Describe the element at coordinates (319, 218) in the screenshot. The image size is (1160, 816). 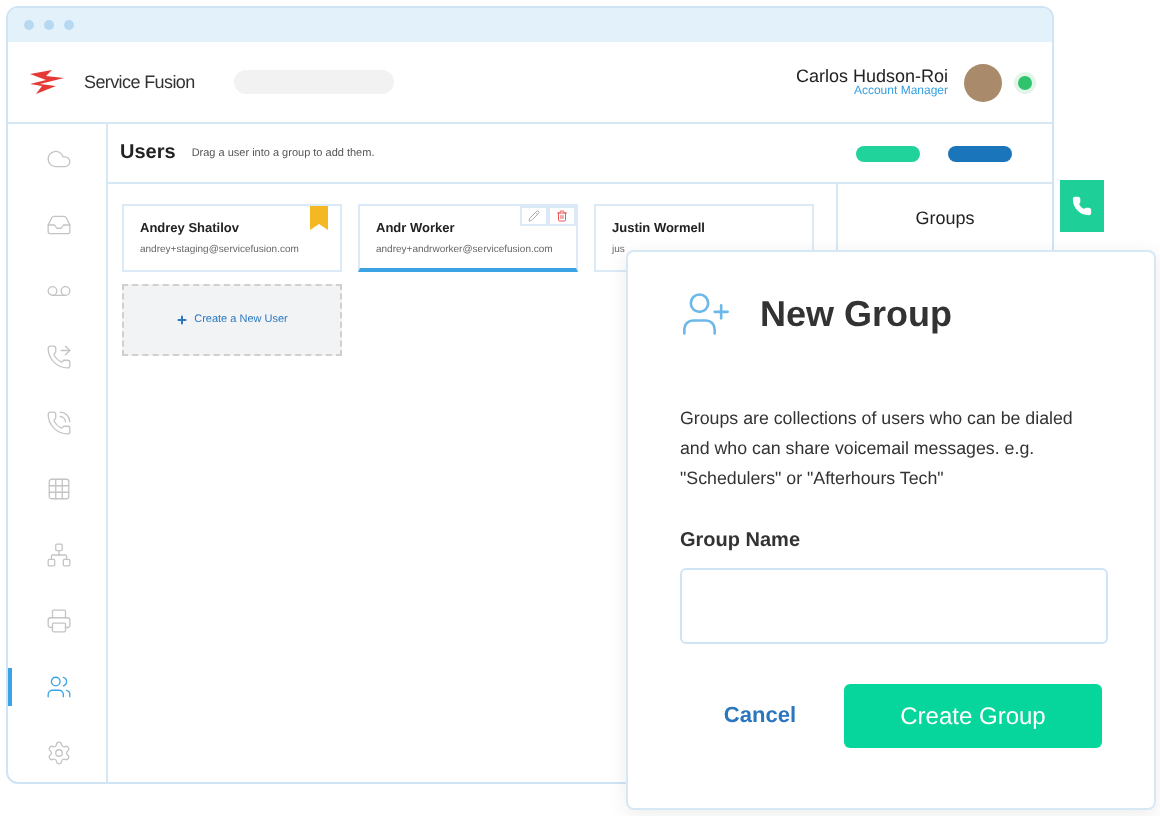
I see `bookmark-icon` at that location.